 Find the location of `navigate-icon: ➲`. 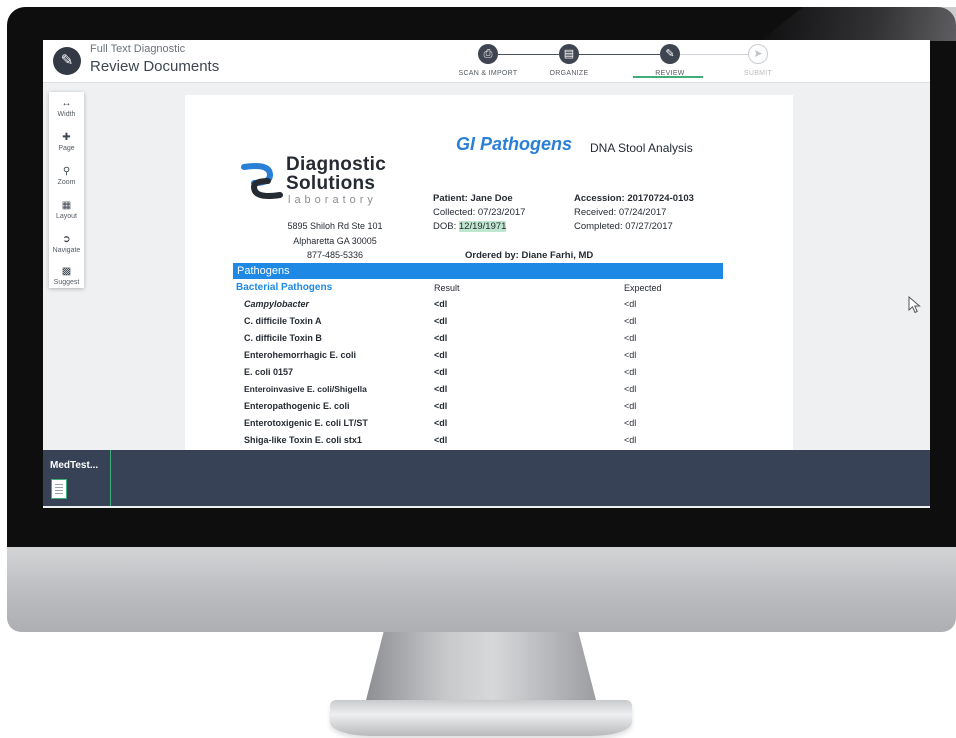

navigate-icon: ➲ is located at coordinates (66, 239).